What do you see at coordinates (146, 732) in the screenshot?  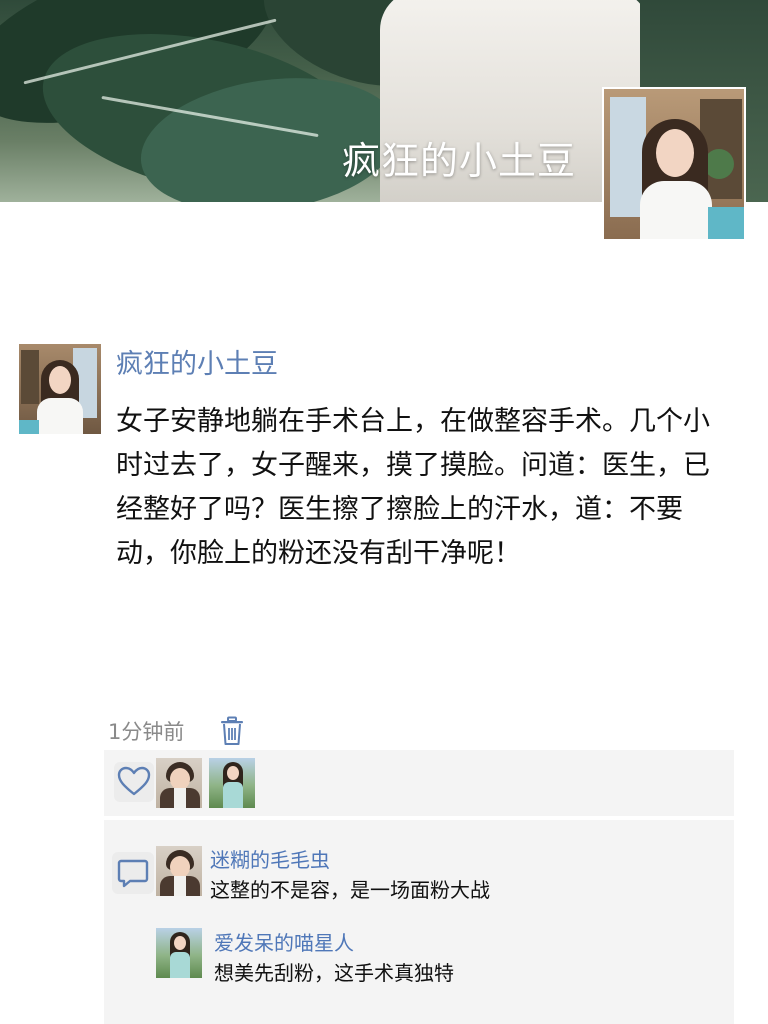 I see `post-timestamp: 1分钟前` at bounding box center [146, 732].